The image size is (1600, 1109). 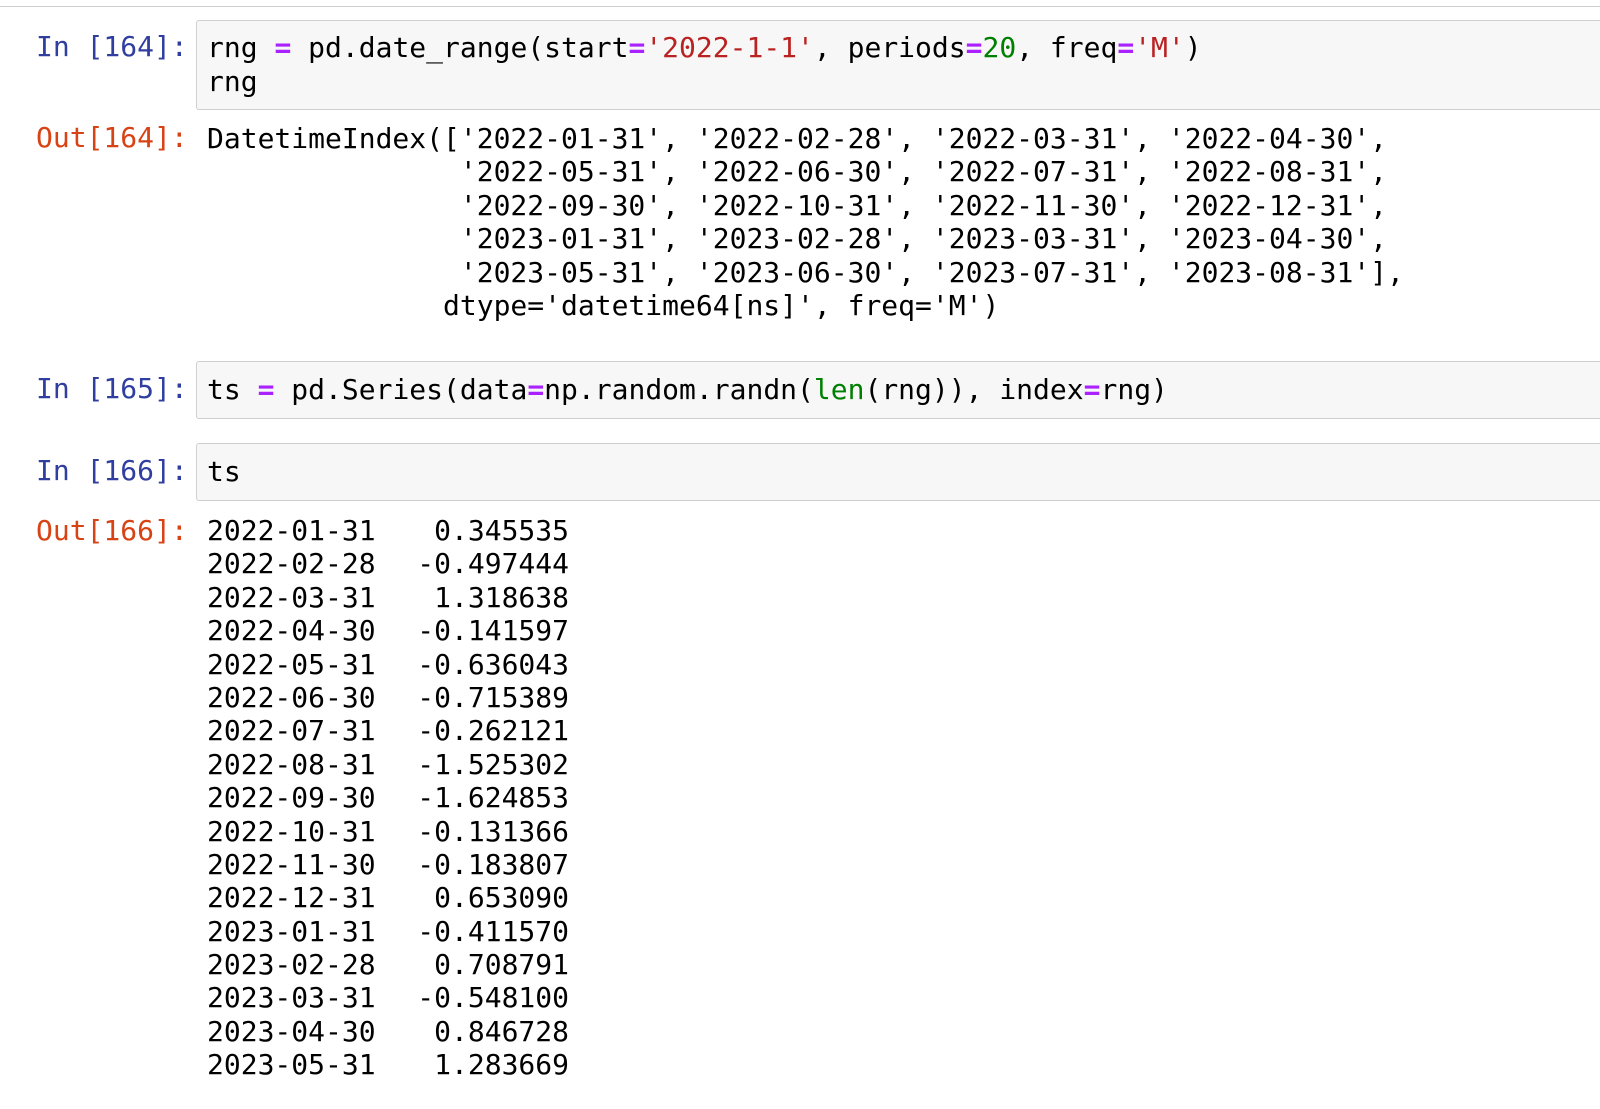 What do you see at coordinates (291, 898) in the screenshot?
I see `series-date: 2022-12-31` at bounding box center [291, 898].